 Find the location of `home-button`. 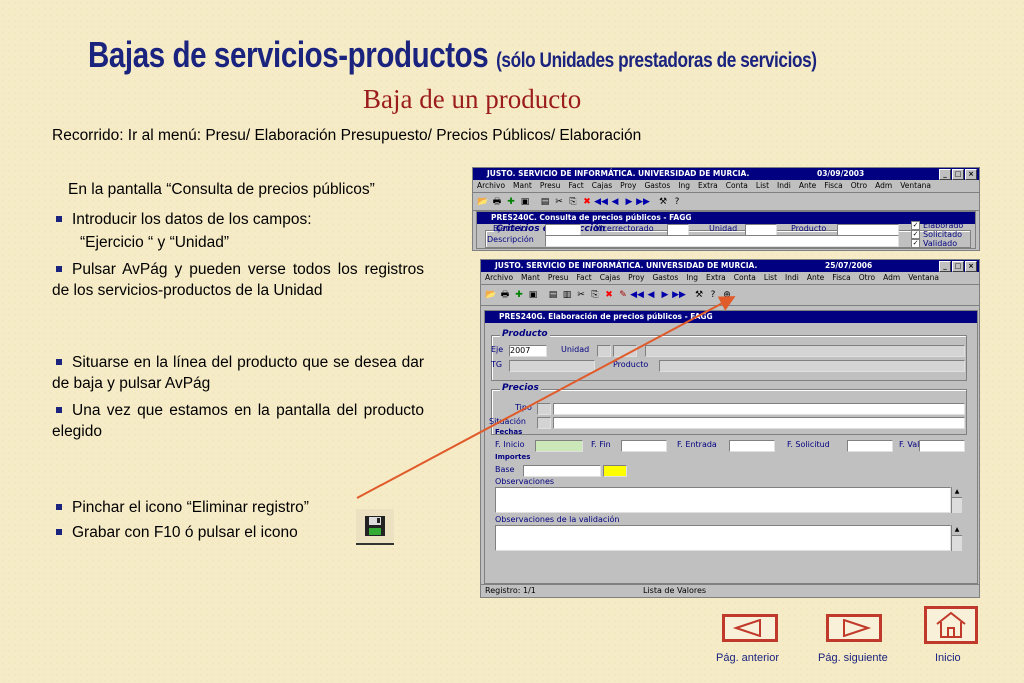

home-button is located at coordinates (951, 625).